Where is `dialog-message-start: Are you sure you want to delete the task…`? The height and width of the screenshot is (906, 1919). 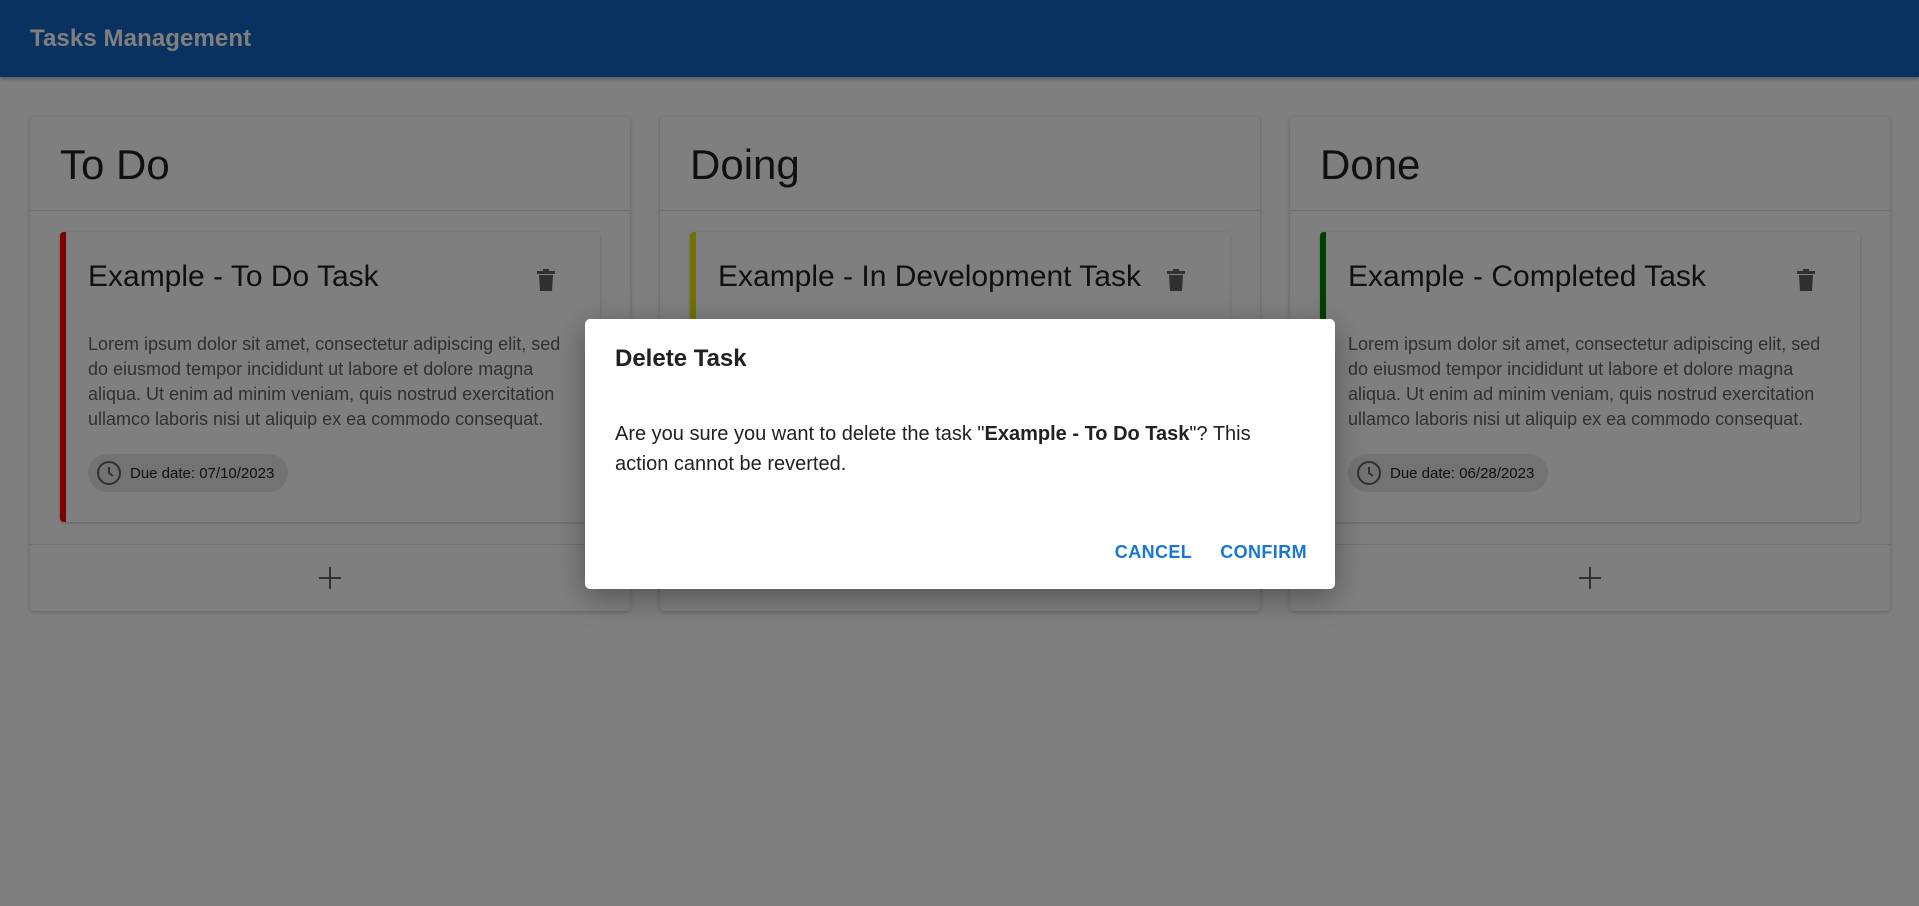
dialog-message-start: Are you sure you want to delete the task… is located at coordinates (800, 434).